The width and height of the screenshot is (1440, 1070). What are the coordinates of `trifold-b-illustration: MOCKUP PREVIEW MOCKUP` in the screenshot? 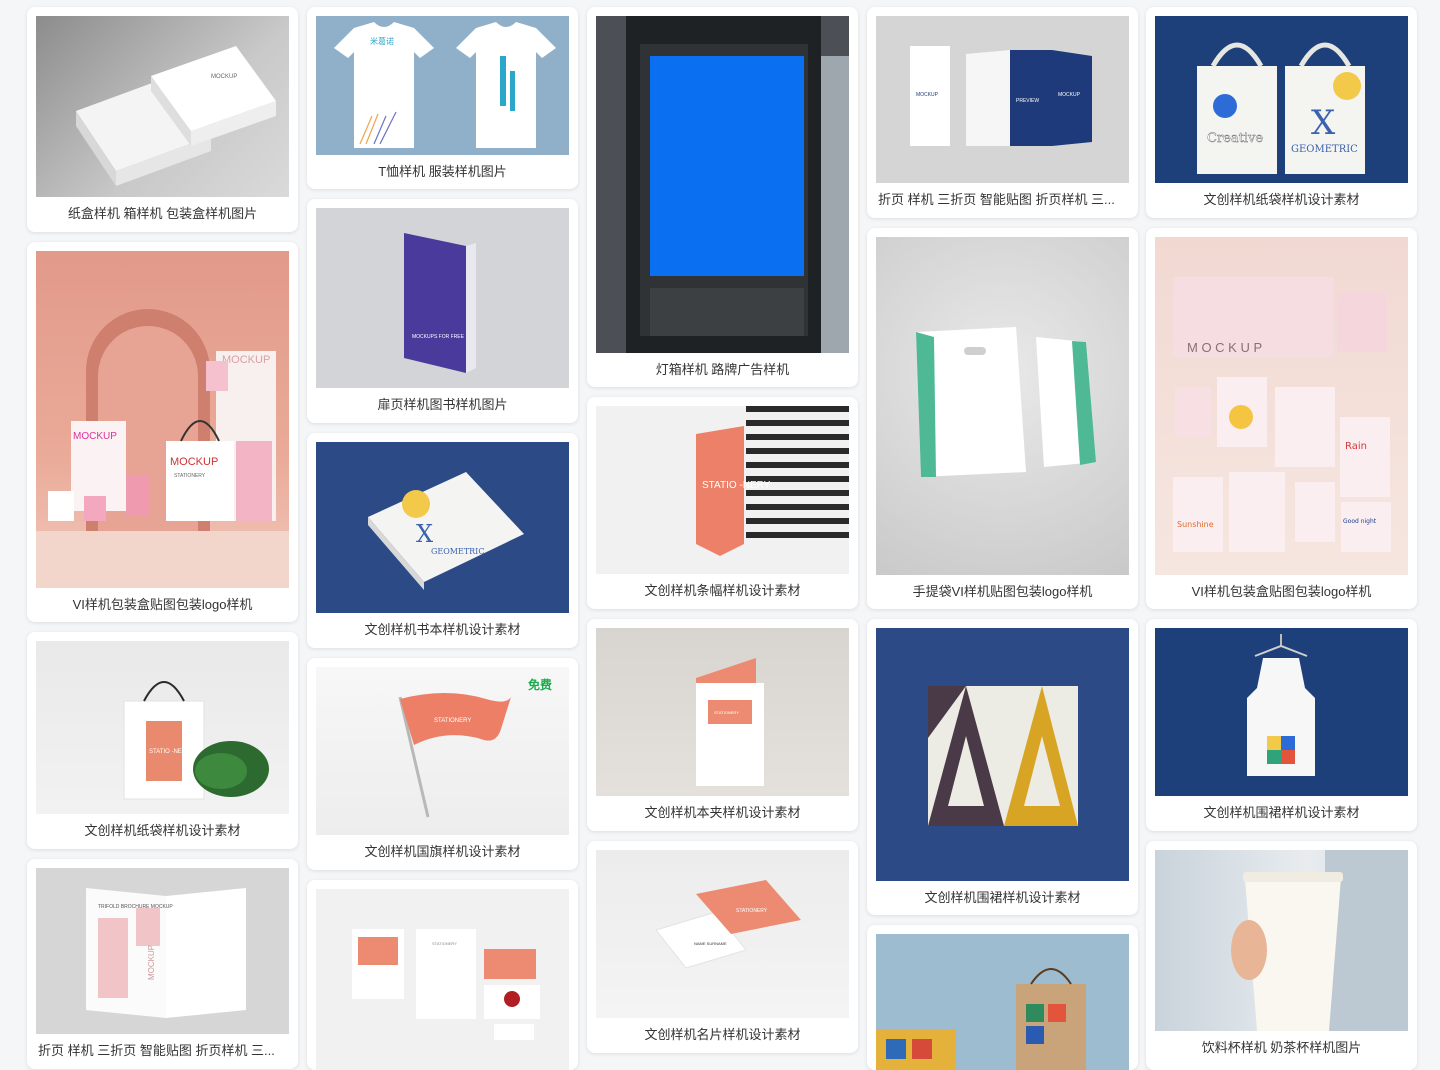 It's located at (1001, 96).